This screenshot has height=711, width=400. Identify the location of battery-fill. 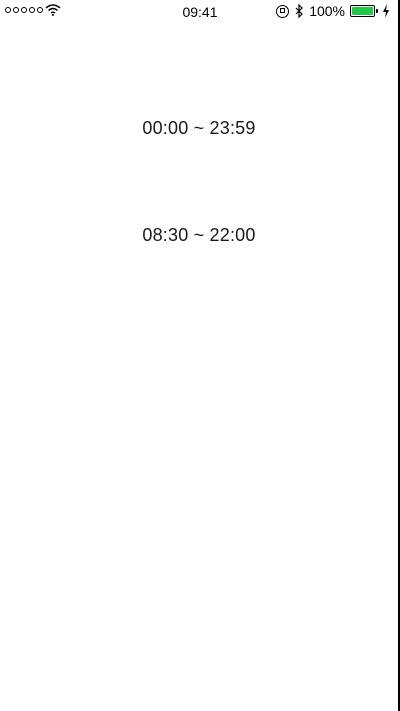
(362, 11).